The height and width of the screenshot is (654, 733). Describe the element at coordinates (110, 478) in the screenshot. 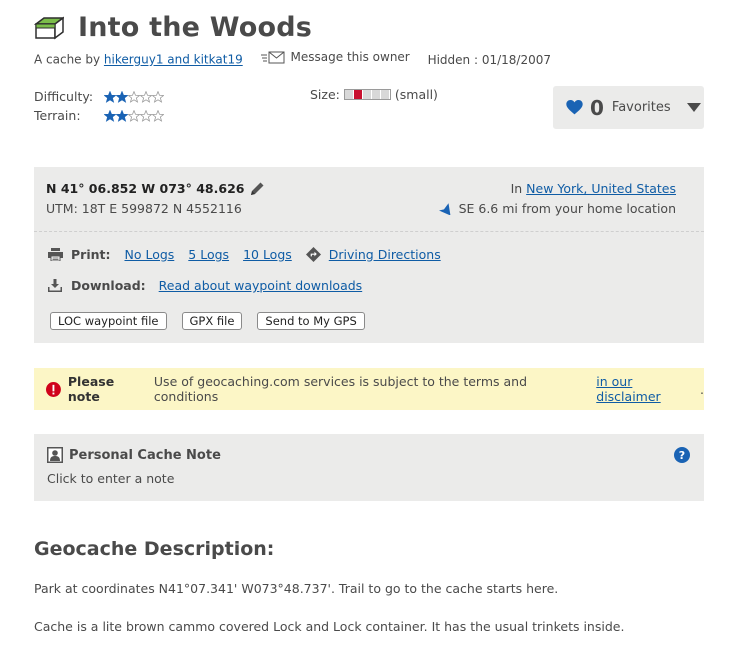

I see `personal-note-input: Click to enter a note` at that location.